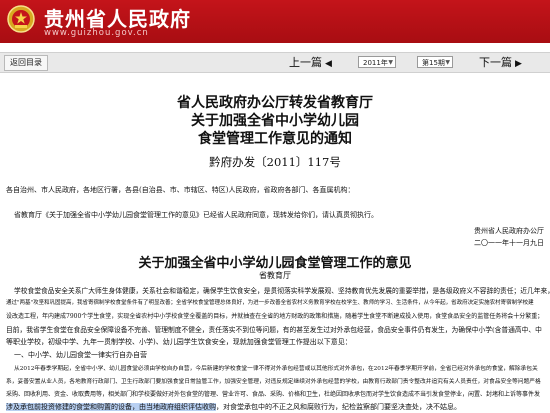 Image resolution: width=550 pixels, height=413 pixels. I want to click on doc-title-line1: 省人民政府办公厅转发省教育厅, so click(275, 103).